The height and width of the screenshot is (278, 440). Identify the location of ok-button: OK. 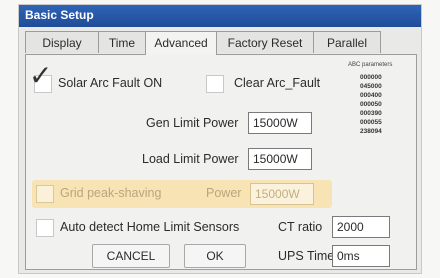
(215, 256).